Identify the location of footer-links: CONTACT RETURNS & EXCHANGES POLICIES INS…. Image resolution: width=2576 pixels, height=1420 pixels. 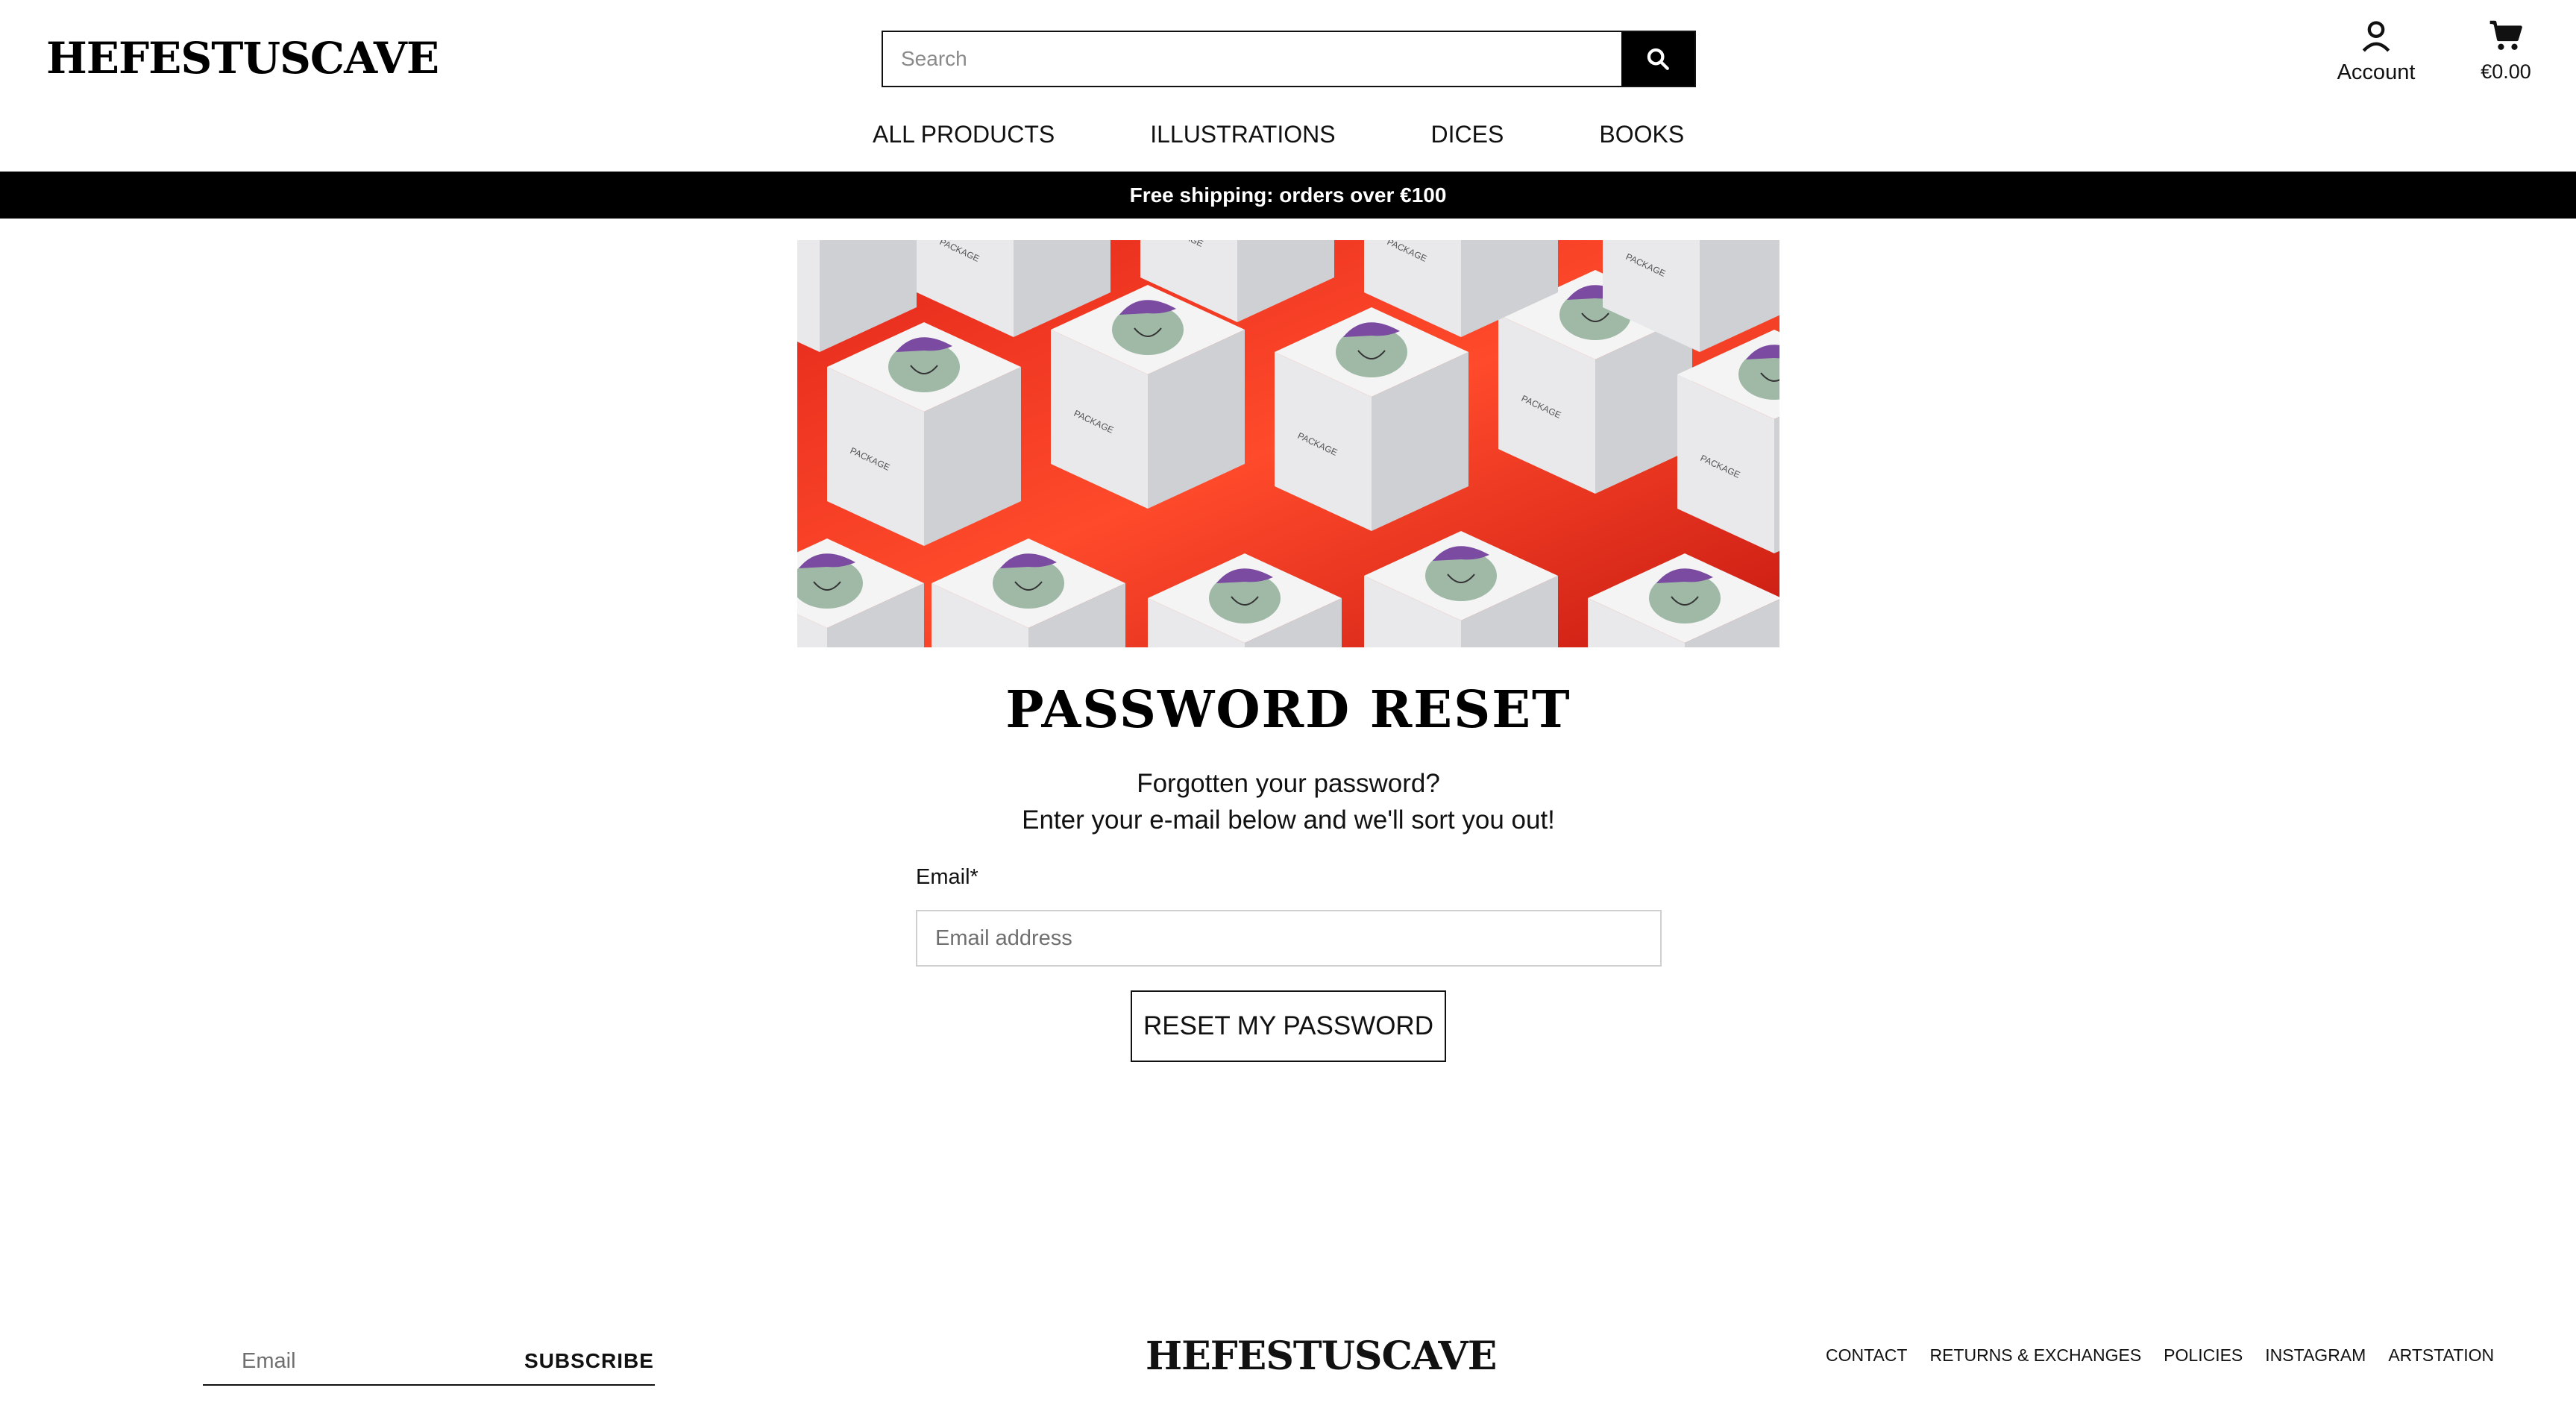
(2160, 1355).